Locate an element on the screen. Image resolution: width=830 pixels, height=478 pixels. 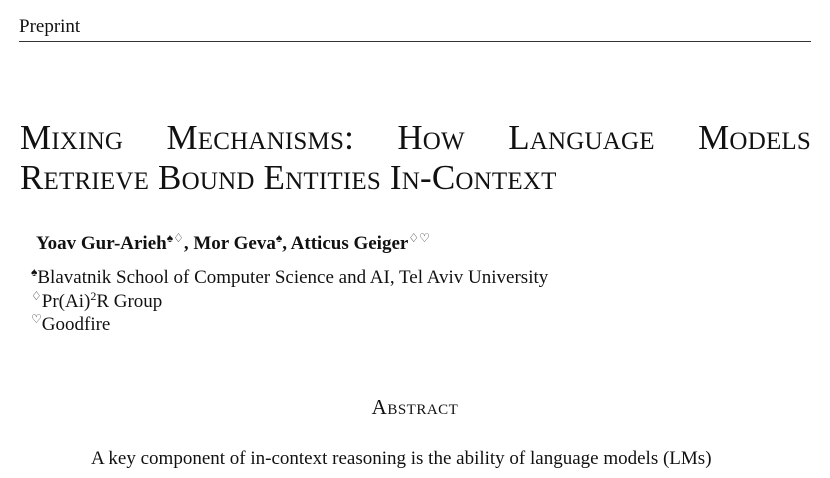
affiliation: ♡Goodfire is located at coordinates (289, 325).